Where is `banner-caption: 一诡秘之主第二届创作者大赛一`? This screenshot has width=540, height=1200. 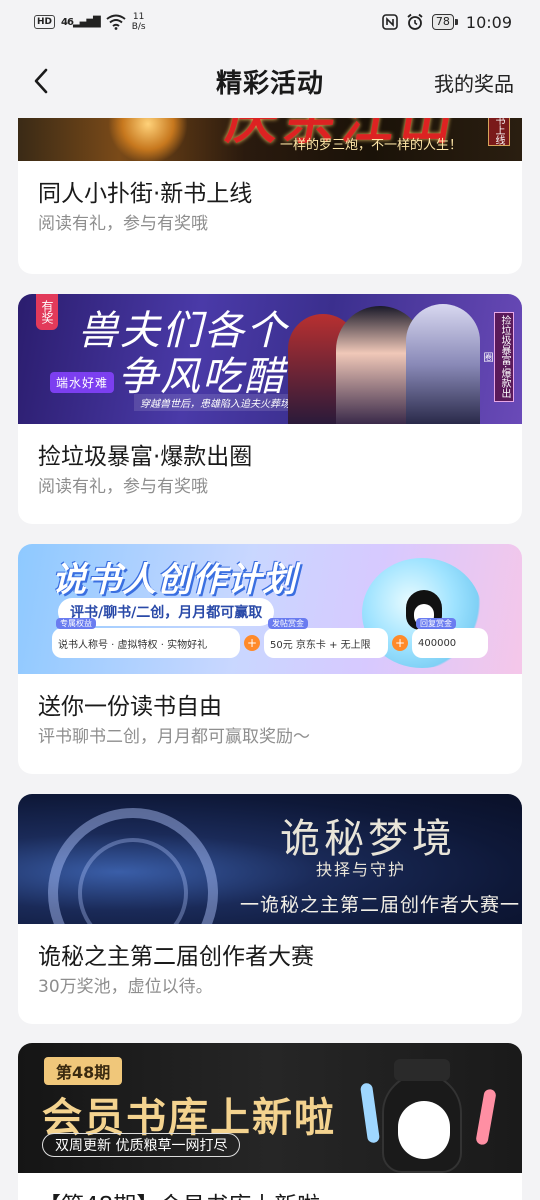 banner-caption: 一诡秘之主第二届创作者大赛一 is located at coordinates (380, 905).